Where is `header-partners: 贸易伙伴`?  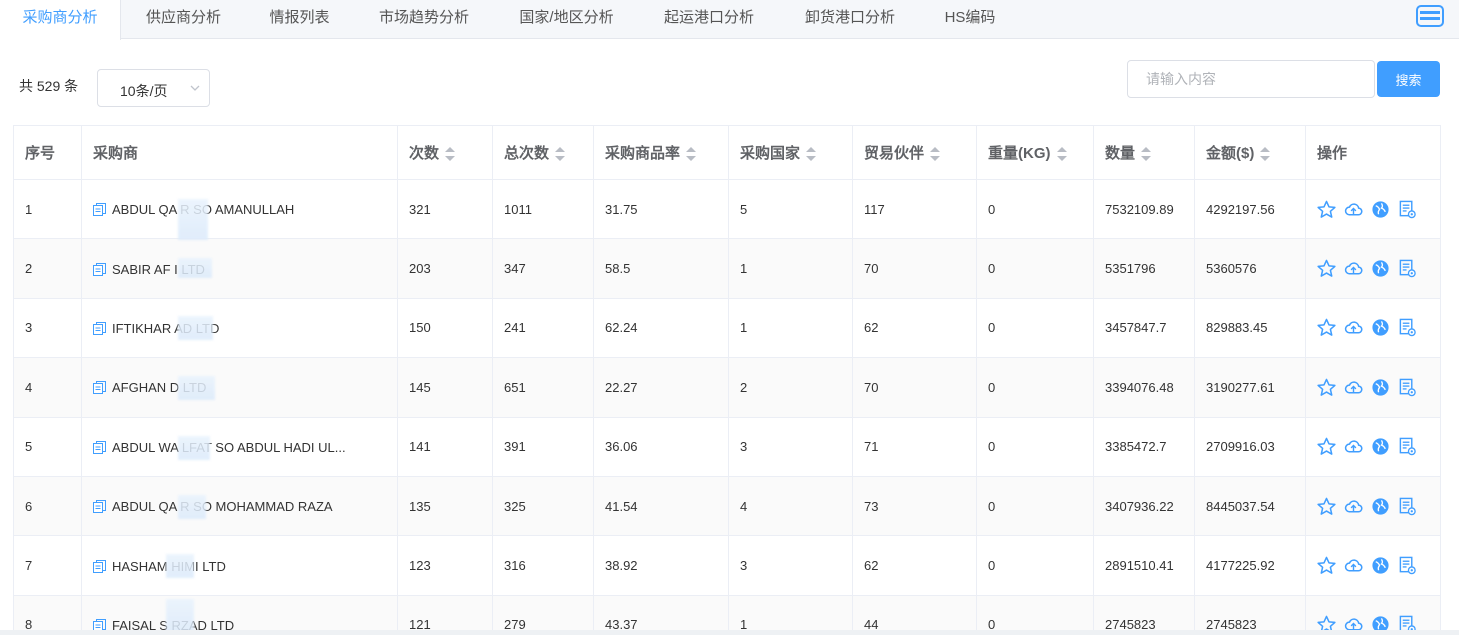 header-partners: 贸易伙伴 is located at coordinates (914, 152).